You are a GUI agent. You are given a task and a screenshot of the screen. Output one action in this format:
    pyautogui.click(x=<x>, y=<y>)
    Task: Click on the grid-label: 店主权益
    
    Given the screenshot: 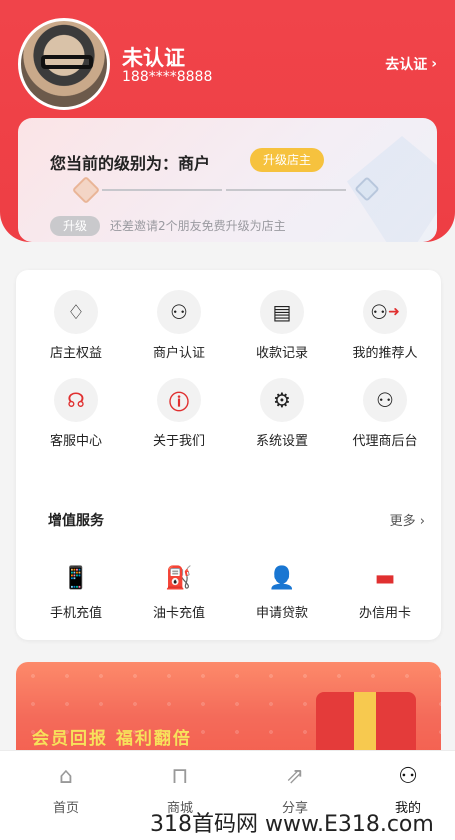 What is the action you would take?
    pyautogui.click(x=75, y=353)
    